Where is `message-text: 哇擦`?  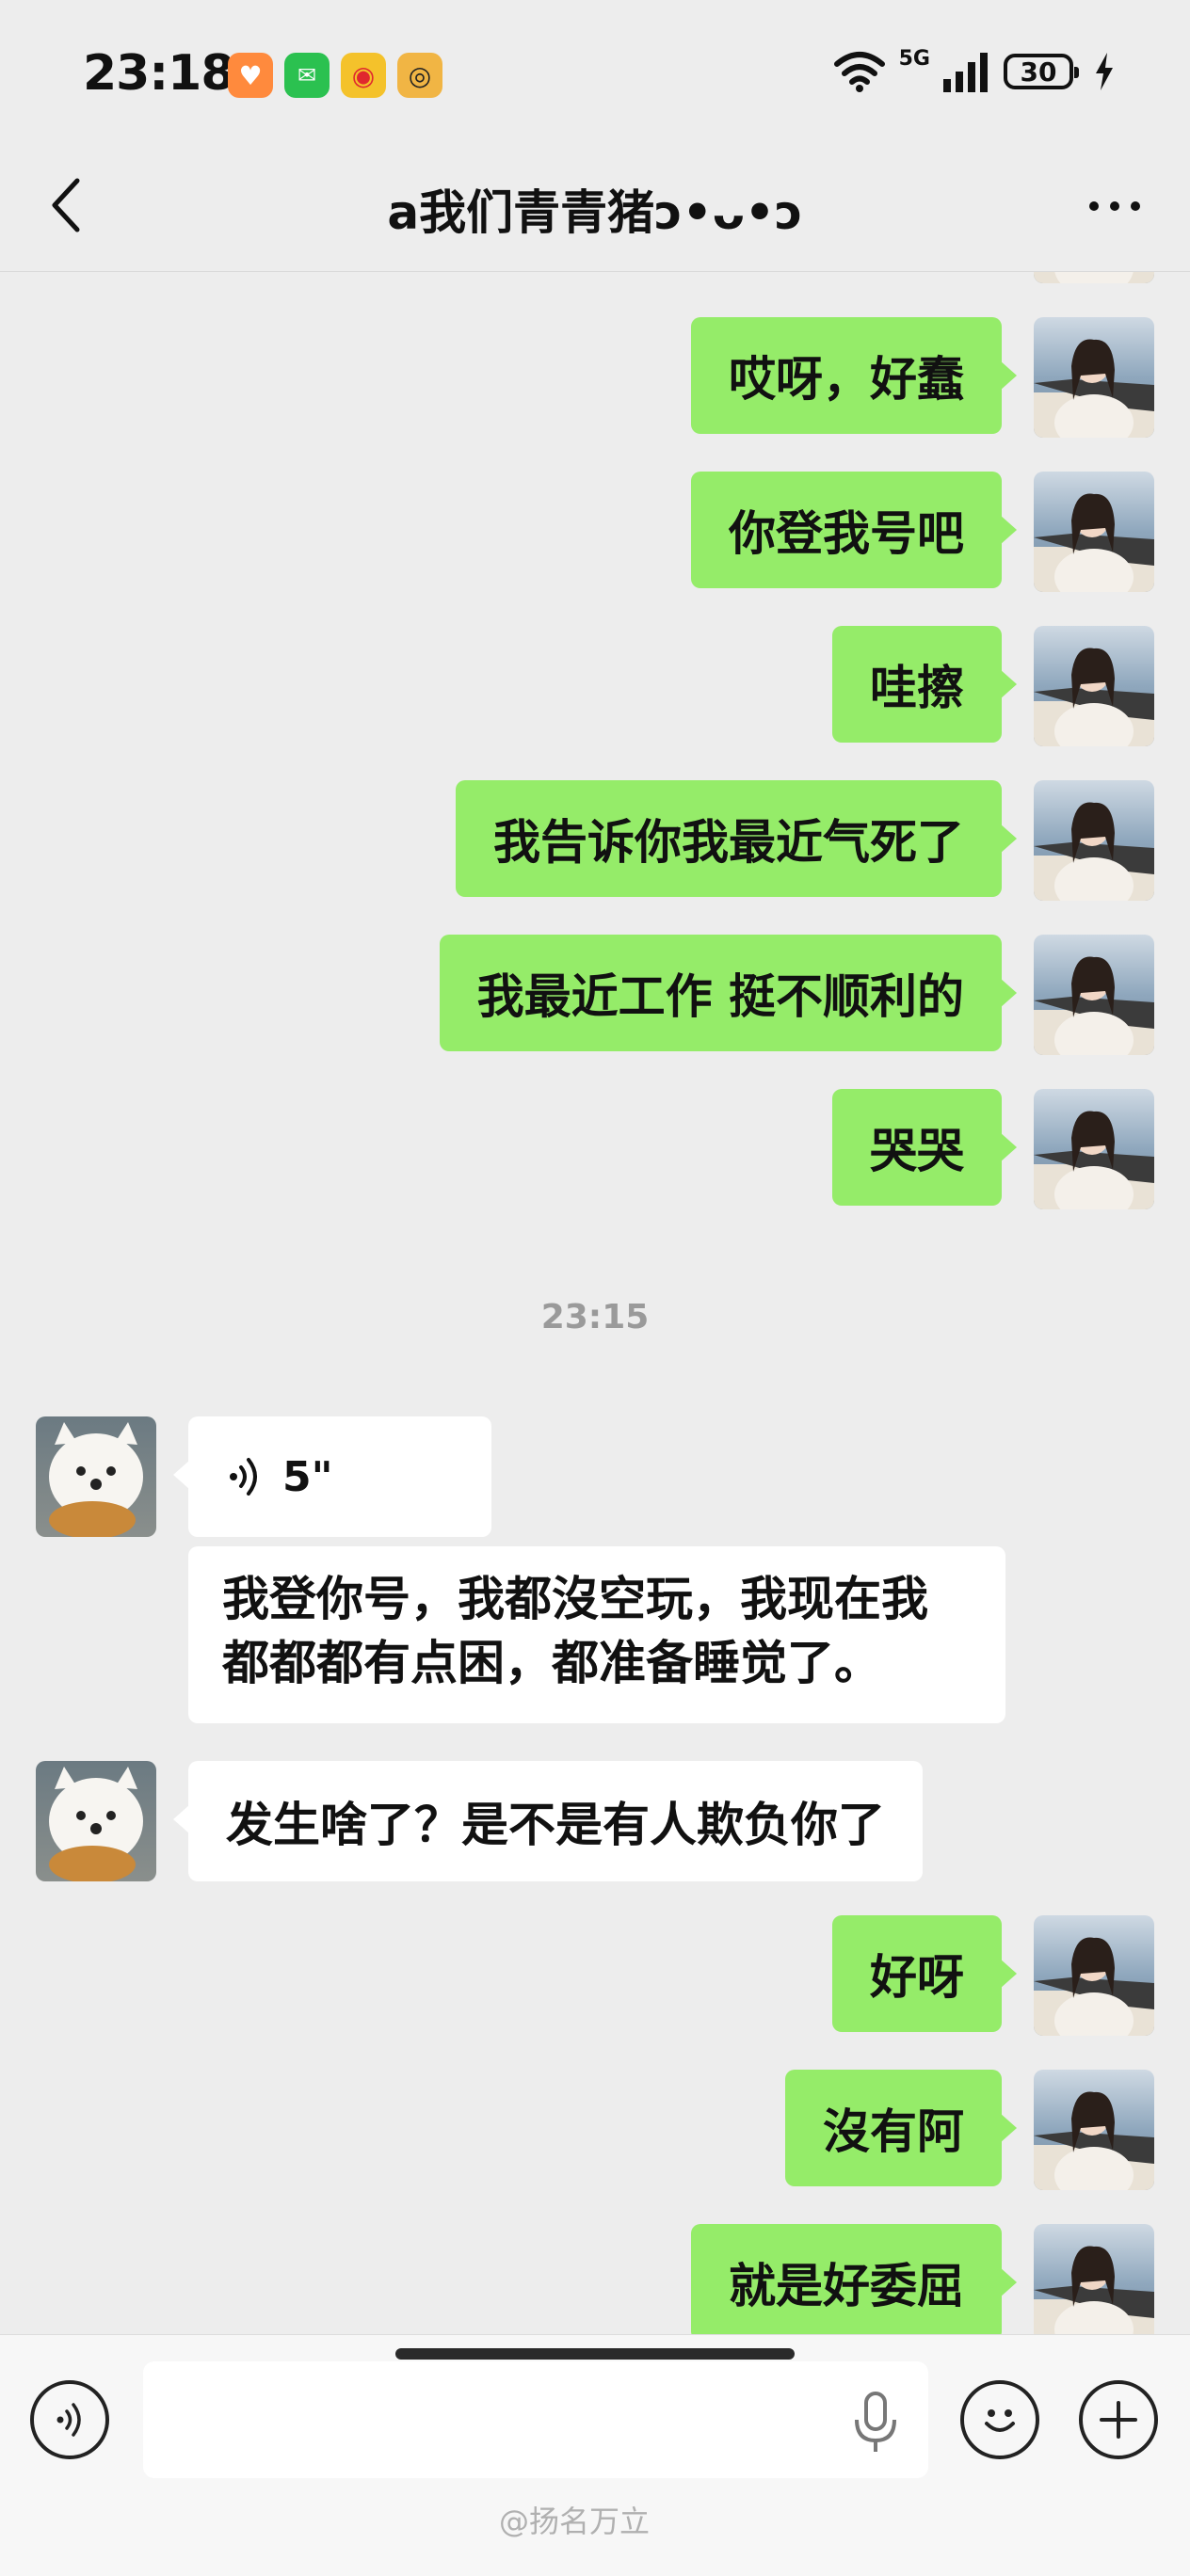
message-text: 哇擦 is located at coordinates (917, 688).